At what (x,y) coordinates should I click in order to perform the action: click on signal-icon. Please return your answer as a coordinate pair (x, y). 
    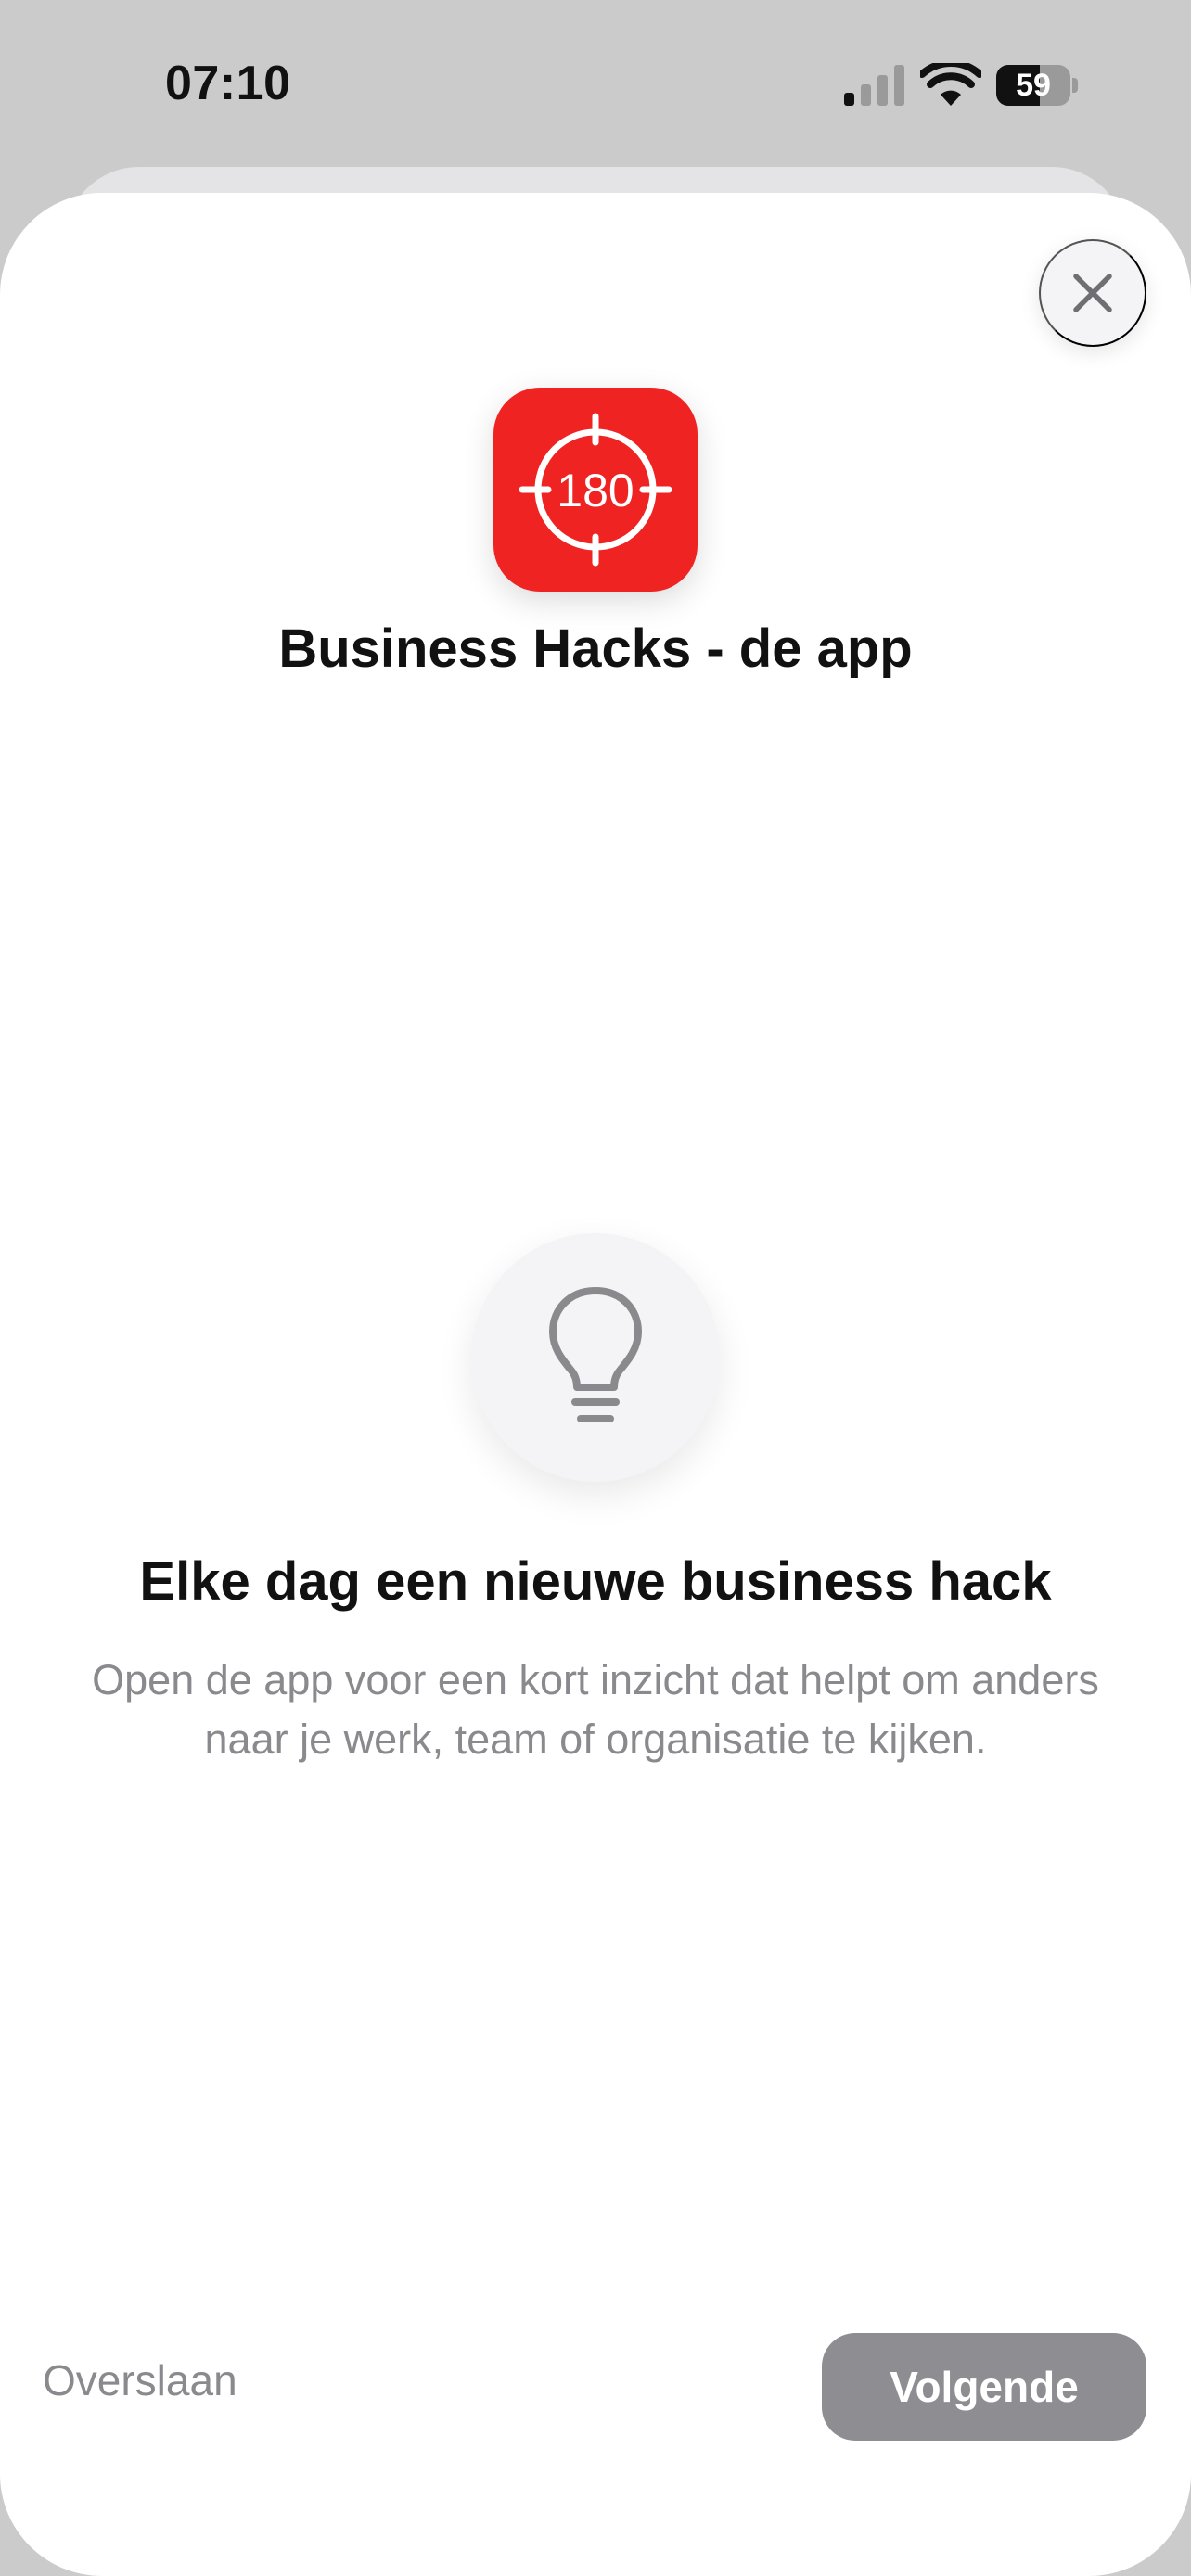
    Looking at the image, I should click on (874, 85).